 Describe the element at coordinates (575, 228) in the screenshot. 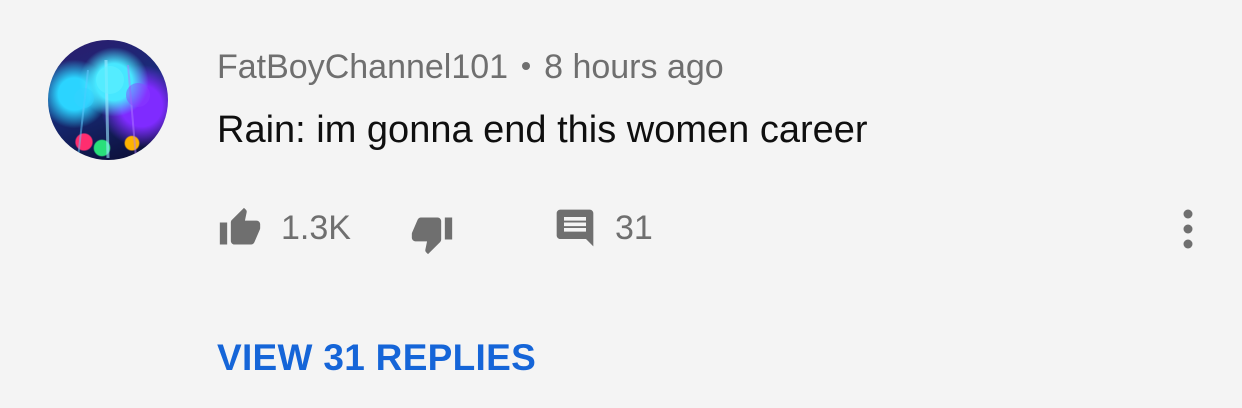

I see `comment-icon` at that location.